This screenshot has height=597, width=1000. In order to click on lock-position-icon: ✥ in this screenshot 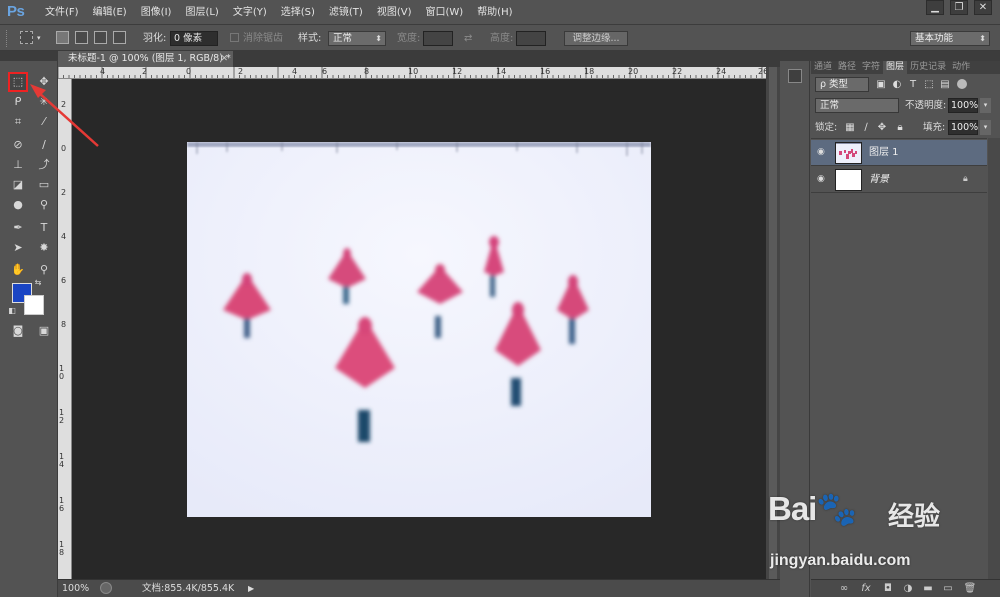, I will do `click(882, 128)`.